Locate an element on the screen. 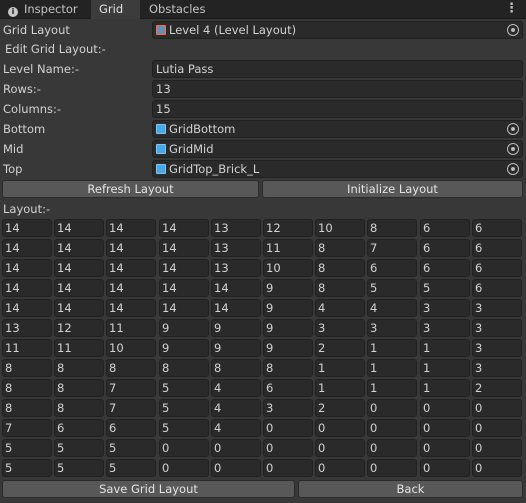 This screenshot has height=503, width=526. kebab-menu-icon: ⋮ is located at coordinates (511, 9).